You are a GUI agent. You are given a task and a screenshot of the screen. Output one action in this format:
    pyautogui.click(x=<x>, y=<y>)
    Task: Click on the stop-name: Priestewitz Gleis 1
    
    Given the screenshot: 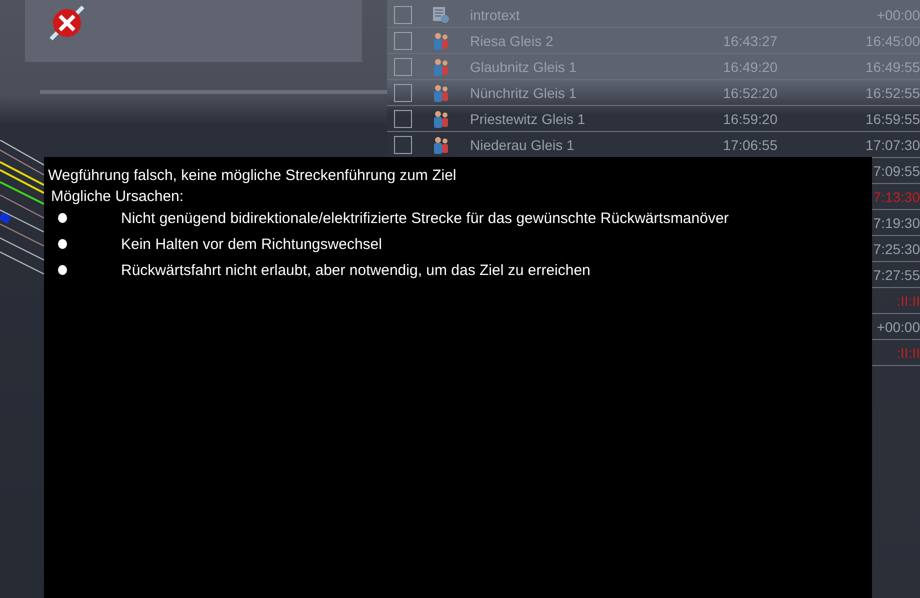 What is the action you would take?
    pyautogui.click(x=528, y=118)
    